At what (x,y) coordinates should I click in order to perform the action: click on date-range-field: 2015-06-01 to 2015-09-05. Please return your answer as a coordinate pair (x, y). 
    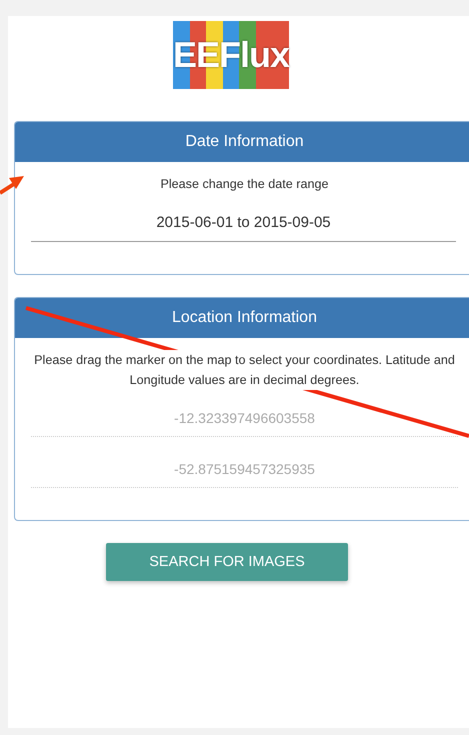
    Looking at the image, I should click on (243, 222).